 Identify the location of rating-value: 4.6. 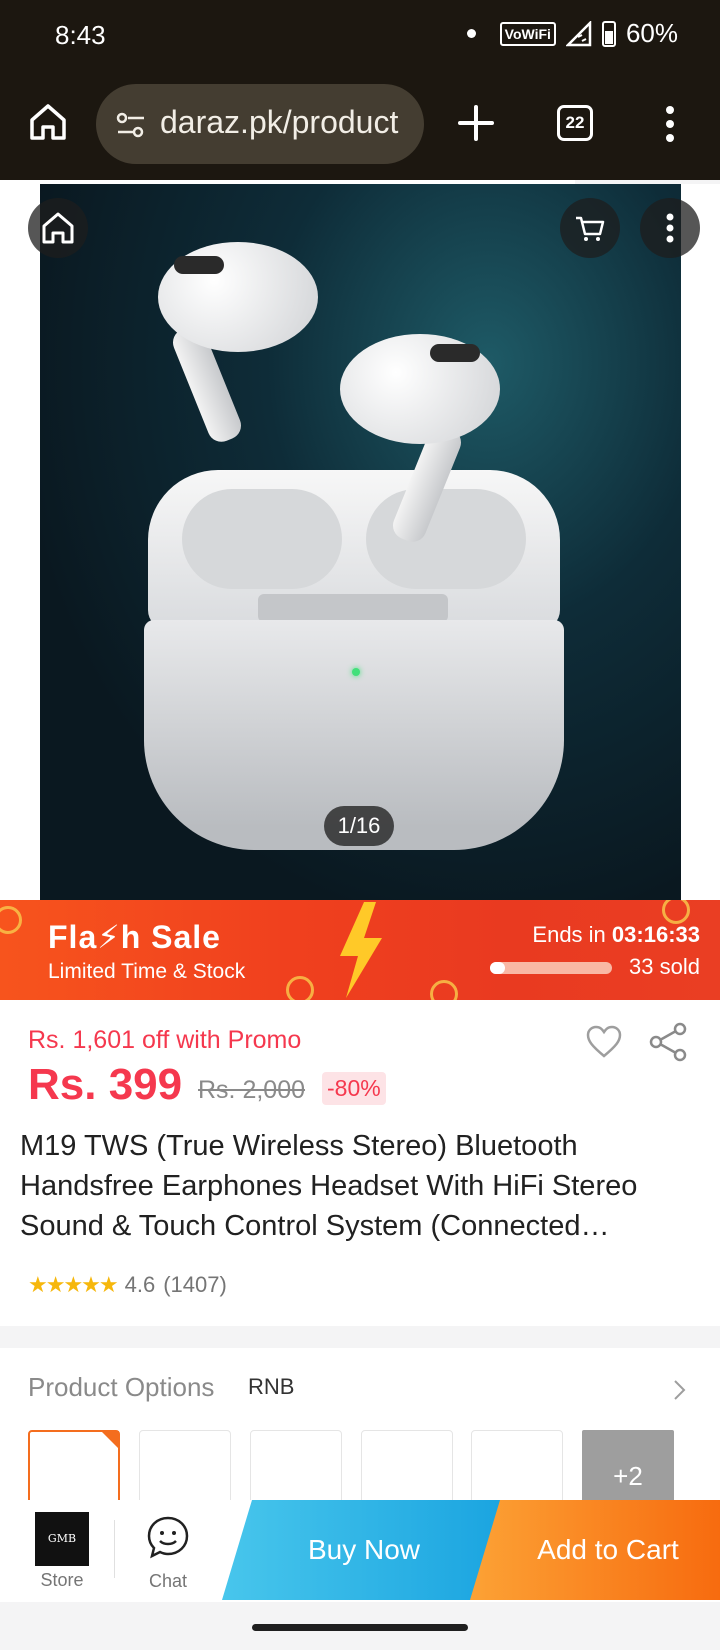
(140, 1284).